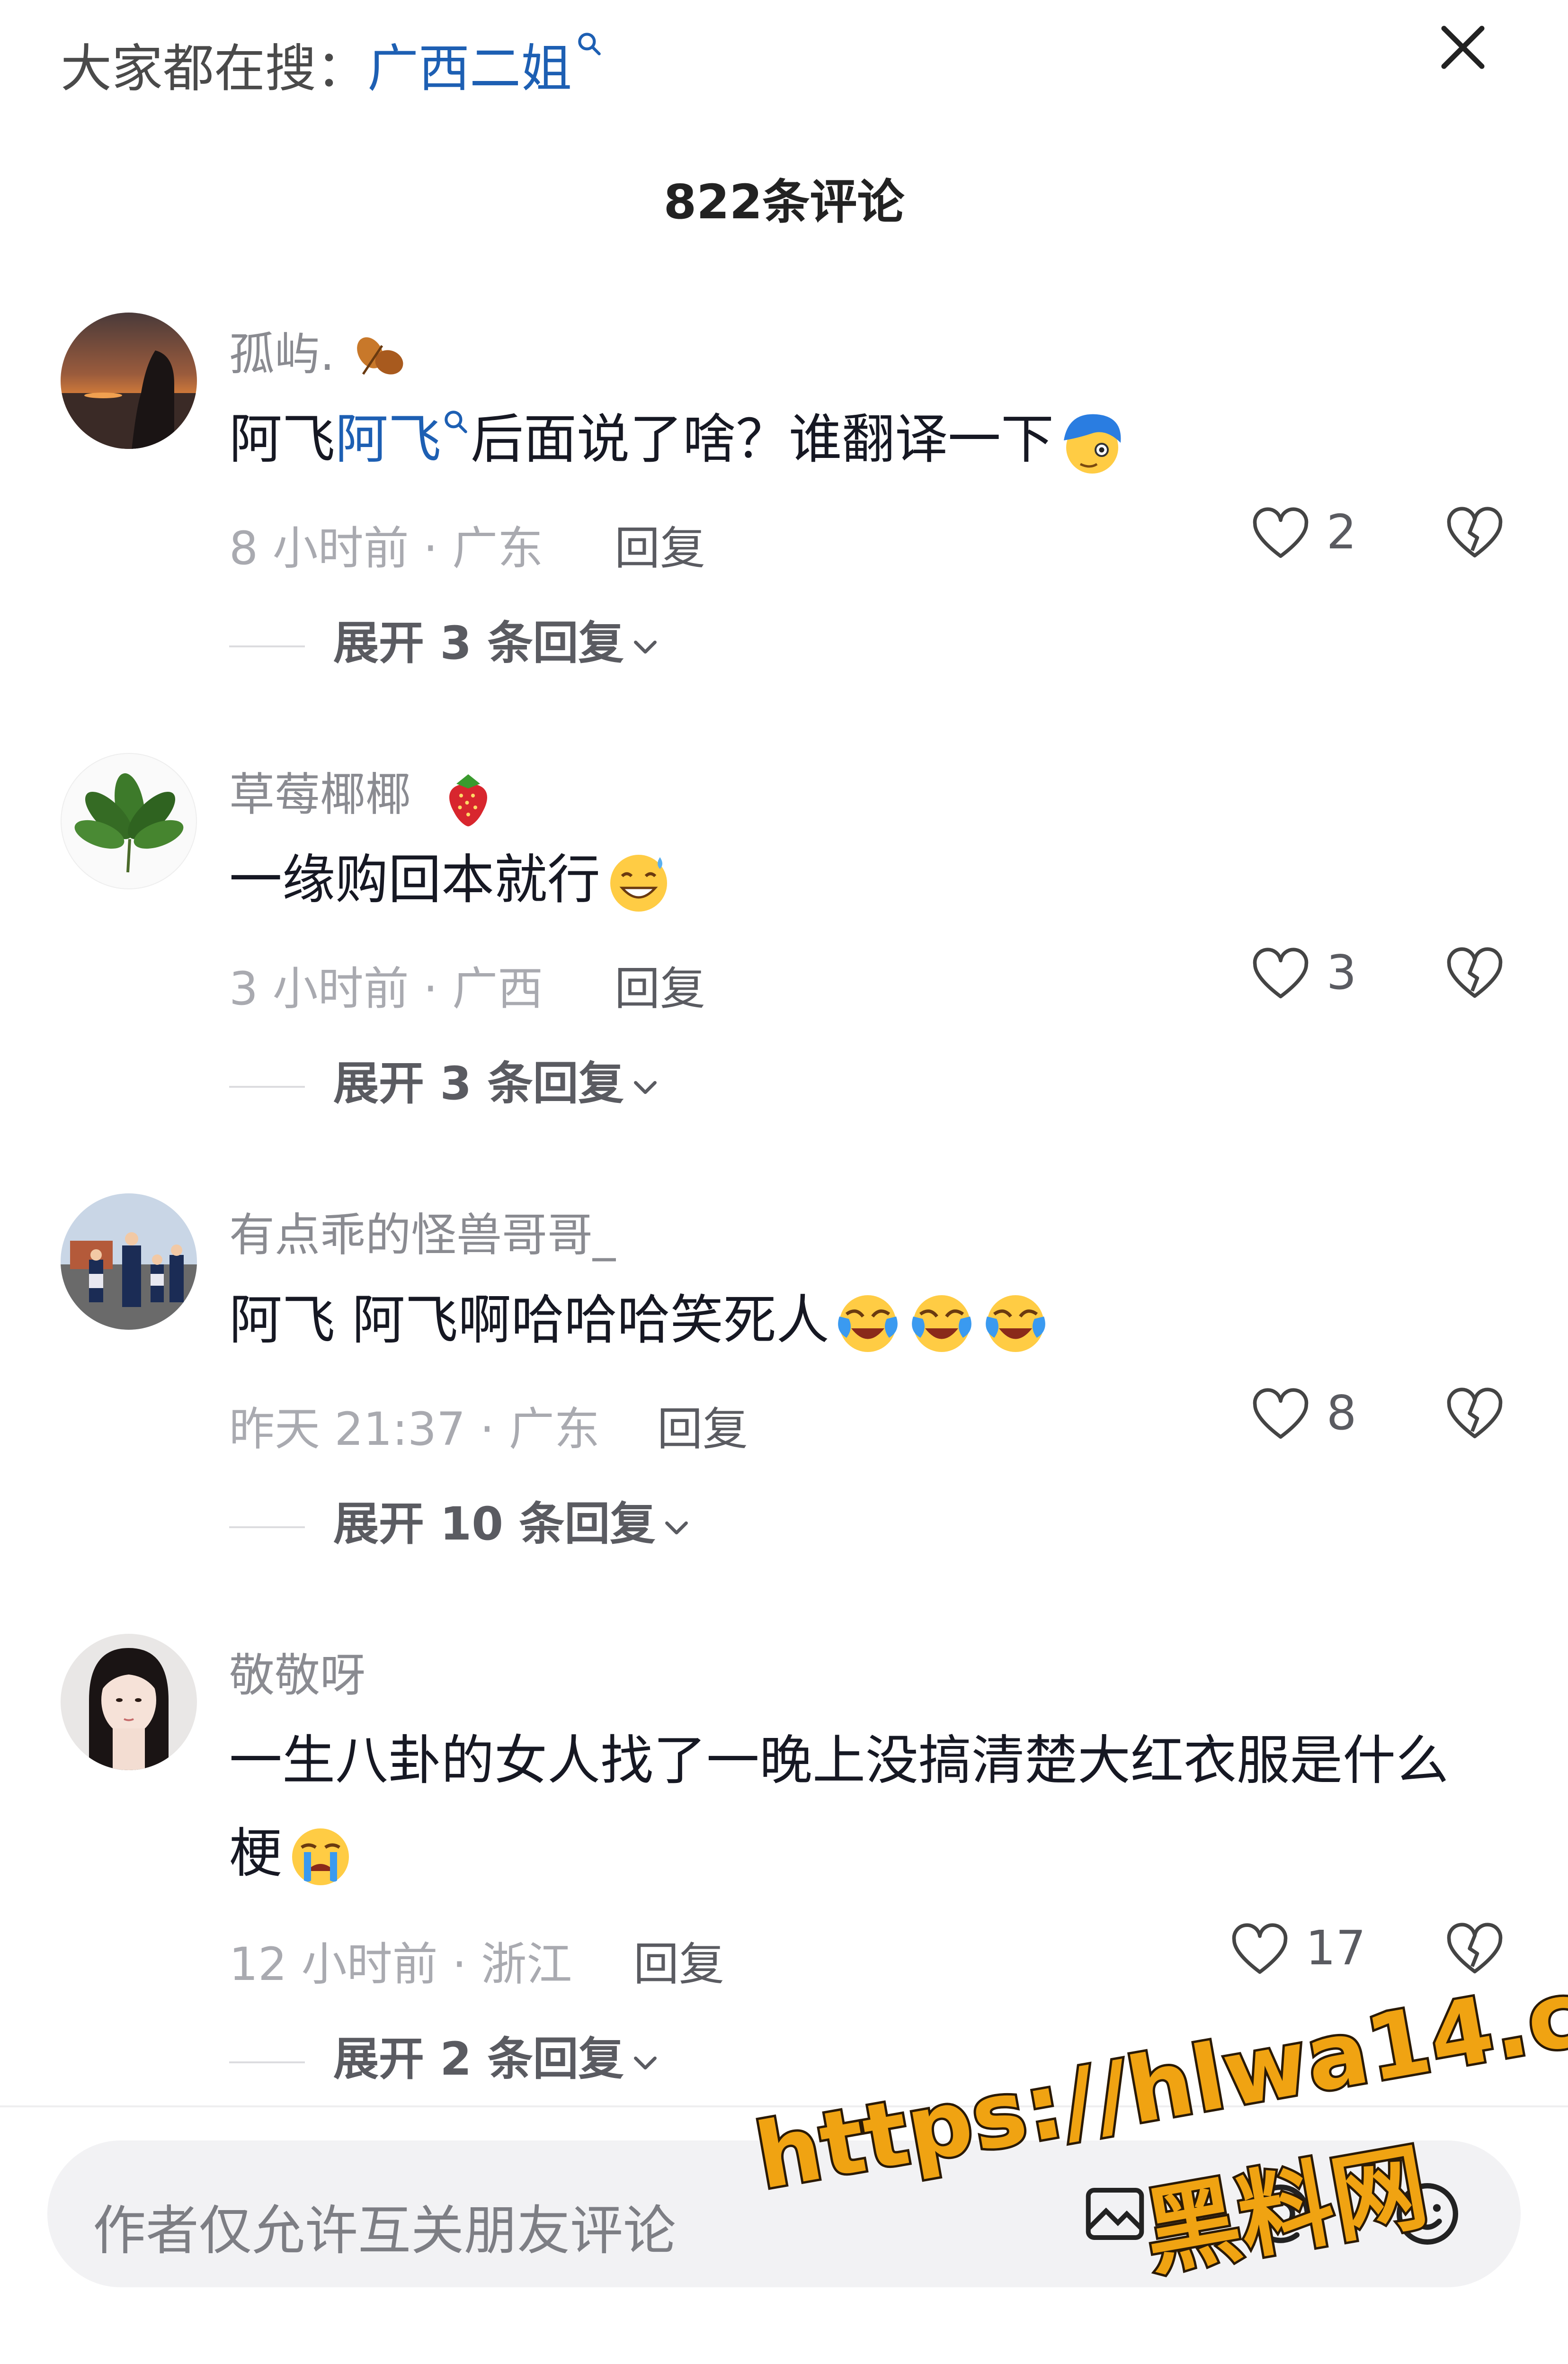 This screenshot has height=2364, width=1568. I want to click on expand-replies-button: 展开 2 条回复, so click(445, 2055).